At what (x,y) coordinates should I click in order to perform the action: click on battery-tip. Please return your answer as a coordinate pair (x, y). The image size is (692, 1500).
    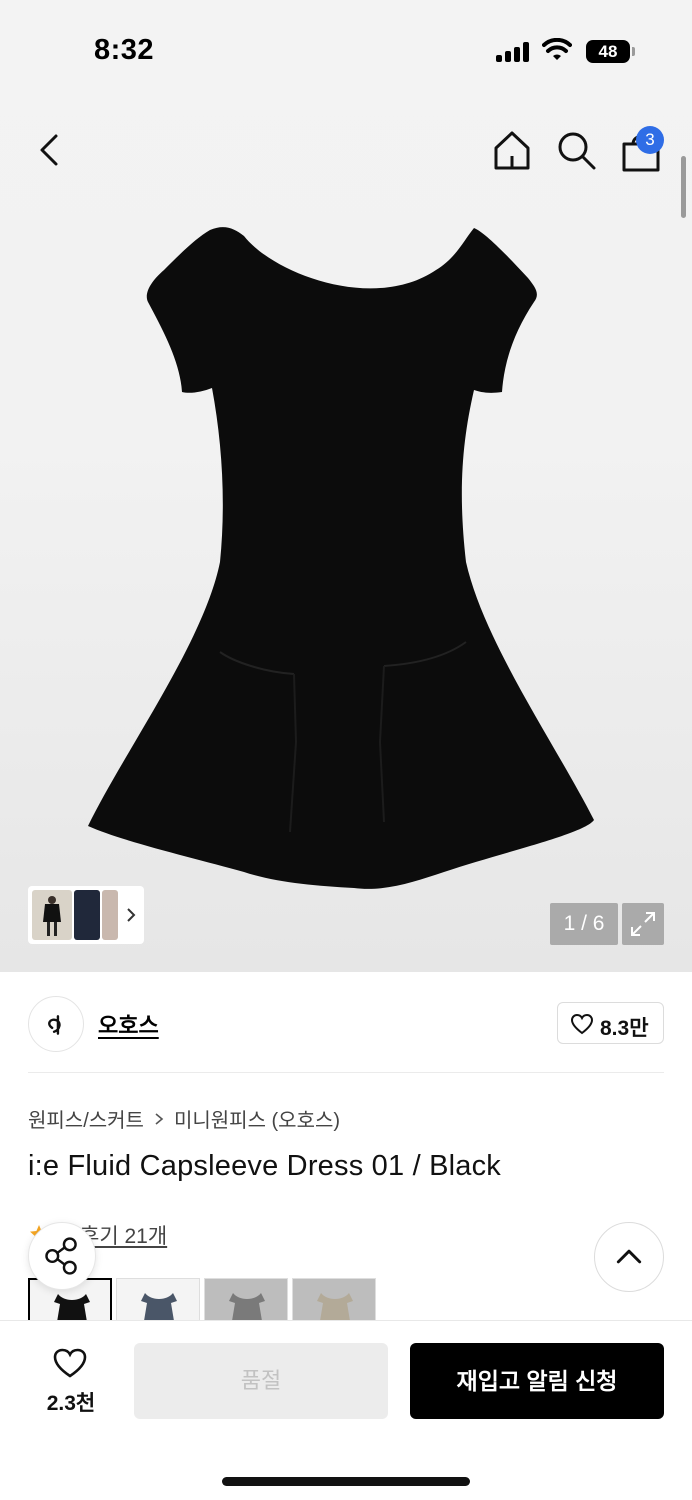
    Looking at the image, I should click on (633, 51).